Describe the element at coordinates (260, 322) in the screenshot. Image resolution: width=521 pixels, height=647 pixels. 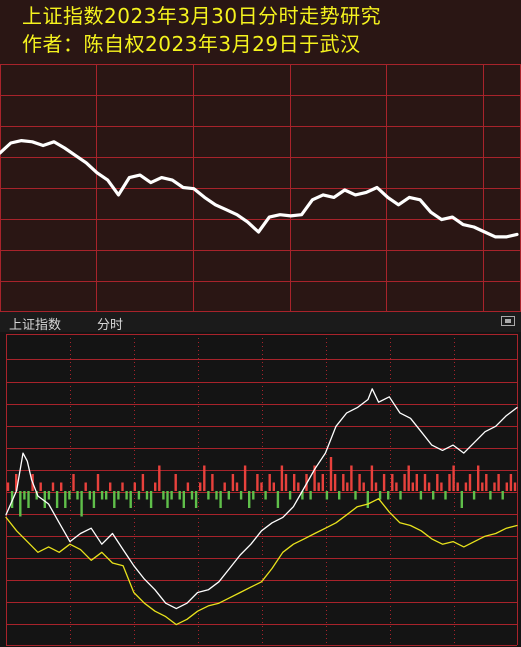
I see `chart-header-bar: 上证指数 分时` at that location.